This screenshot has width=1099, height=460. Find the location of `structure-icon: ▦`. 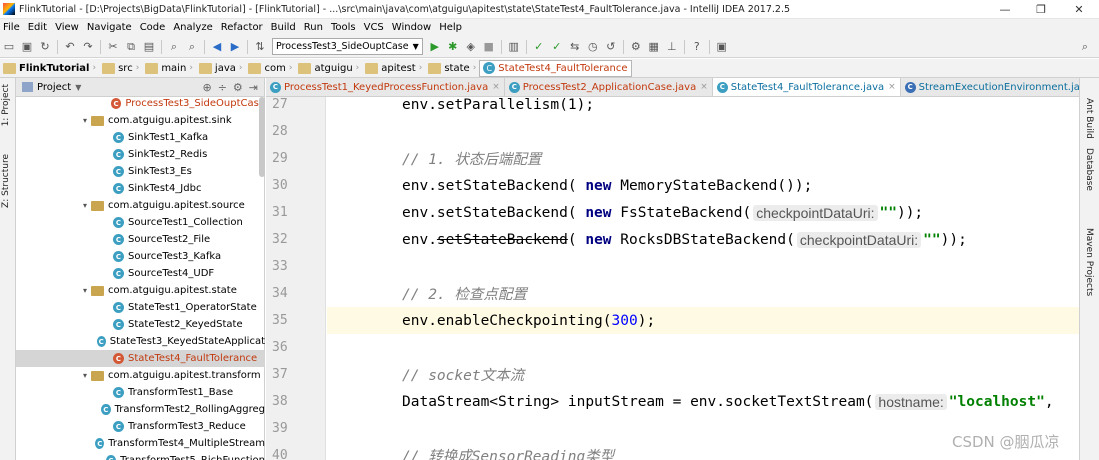

structure-icon: ▦ is located at coordinates (654, 47).